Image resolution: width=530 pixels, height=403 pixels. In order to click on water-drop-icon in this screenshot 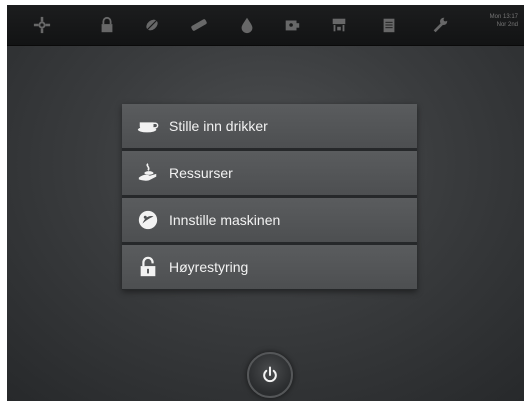, I will do `click(247, 25)`.